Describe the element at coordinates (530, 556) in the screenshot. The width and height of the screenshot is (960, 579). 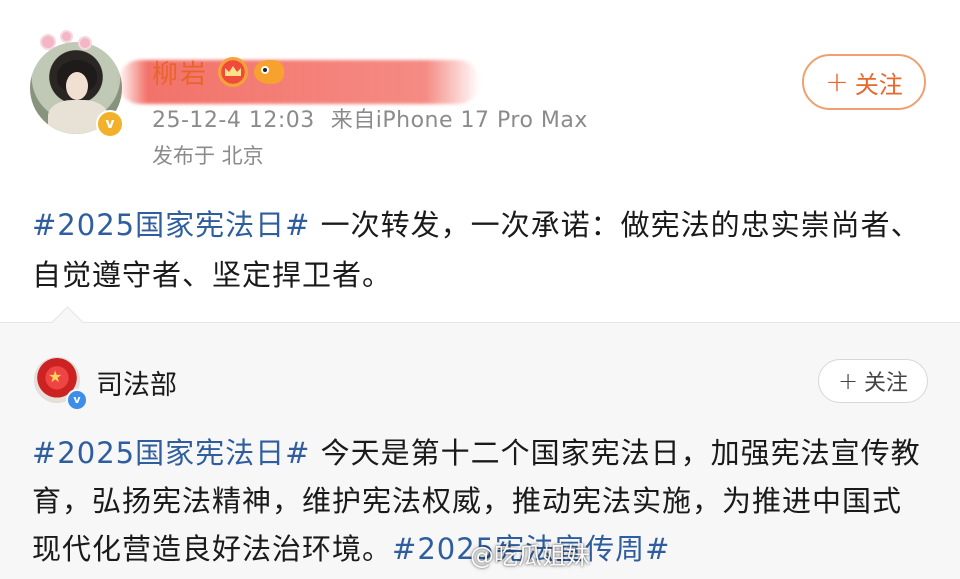
I see `watermark: @吃瓜姐妹` at that location.